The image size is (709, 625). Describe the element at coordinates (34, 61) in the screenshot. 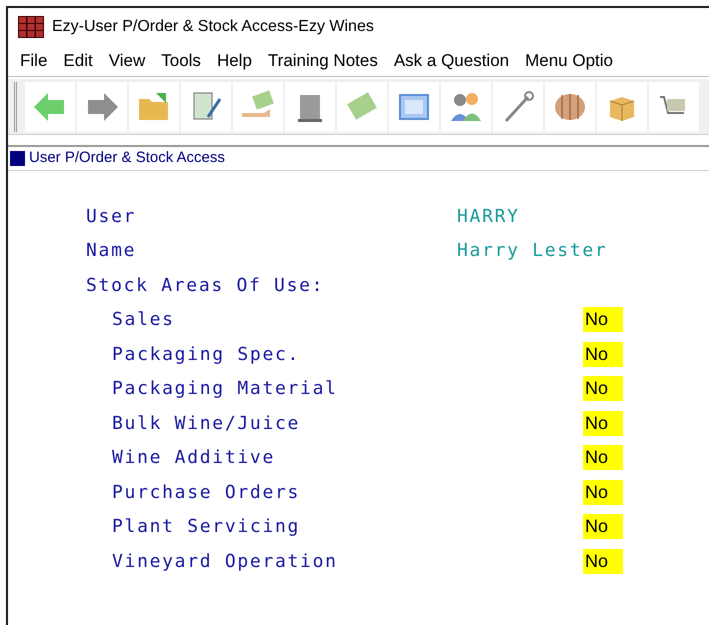

I see `menu-item: File` at that location.